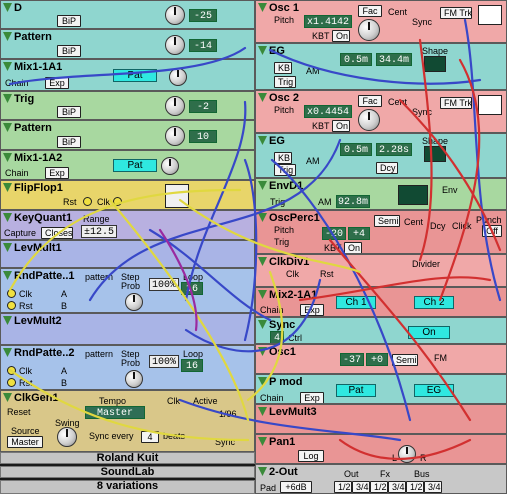 The height and width of the screenshot is (494, 507). Describe the element at coordinates (361, 487) in the screenshot. I see `out-34-button: 3/4` at that location.